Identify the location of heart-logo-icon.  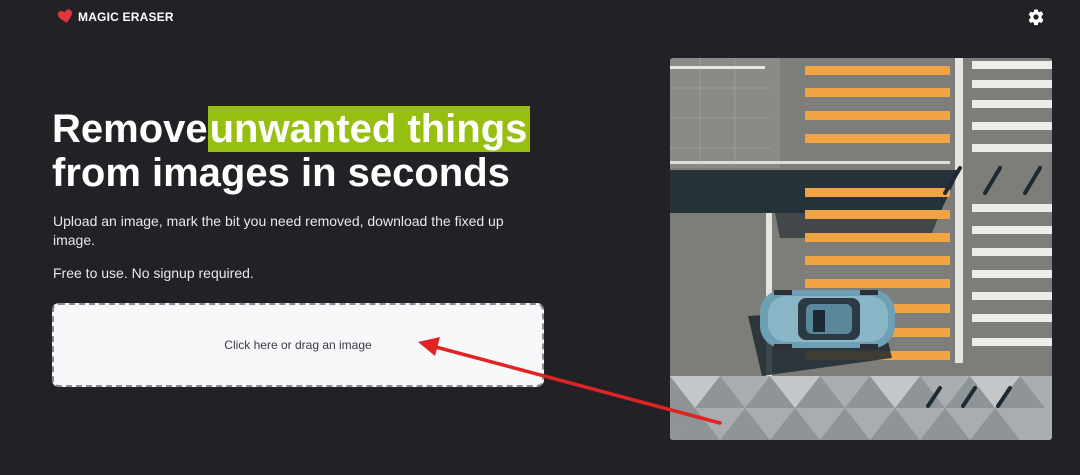
(65, 16).